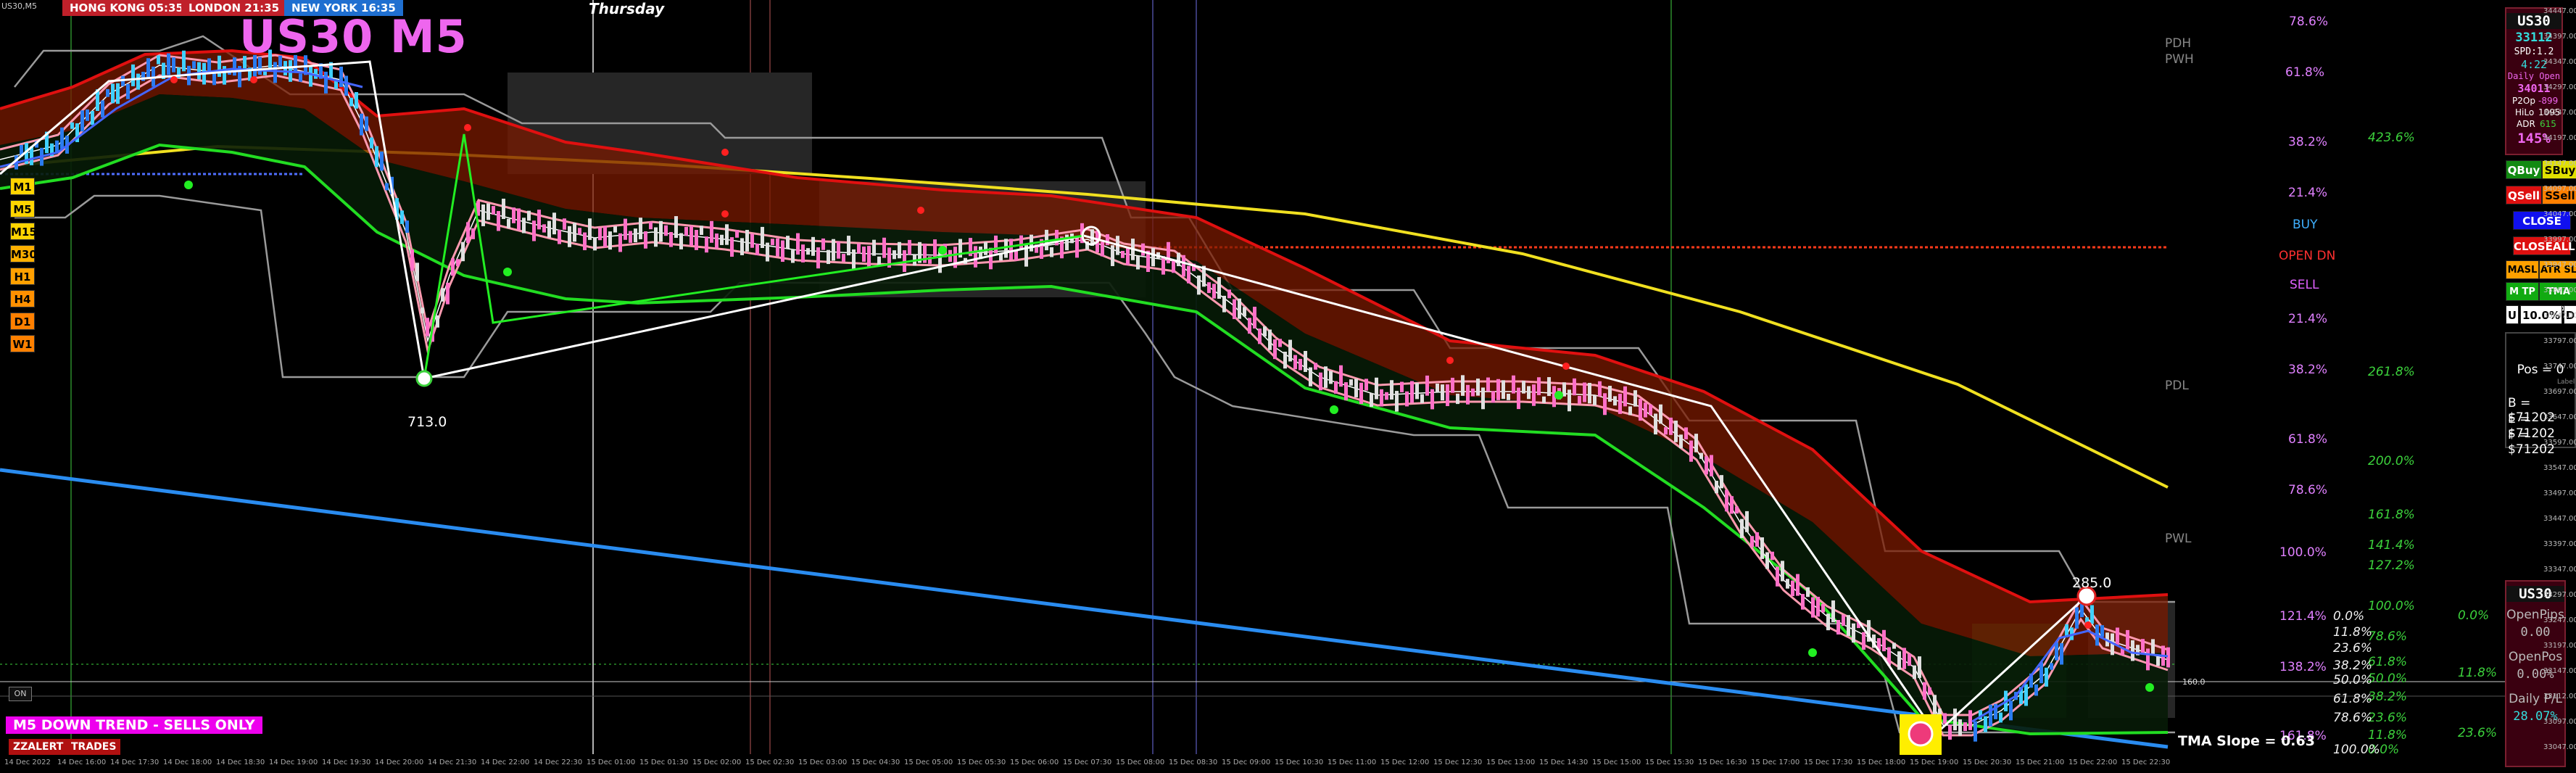  What do you see at coordinates (2524, 169) in the screenshot?
I see `qbuy-button: QBuy` at bounding box center [2524, 169].